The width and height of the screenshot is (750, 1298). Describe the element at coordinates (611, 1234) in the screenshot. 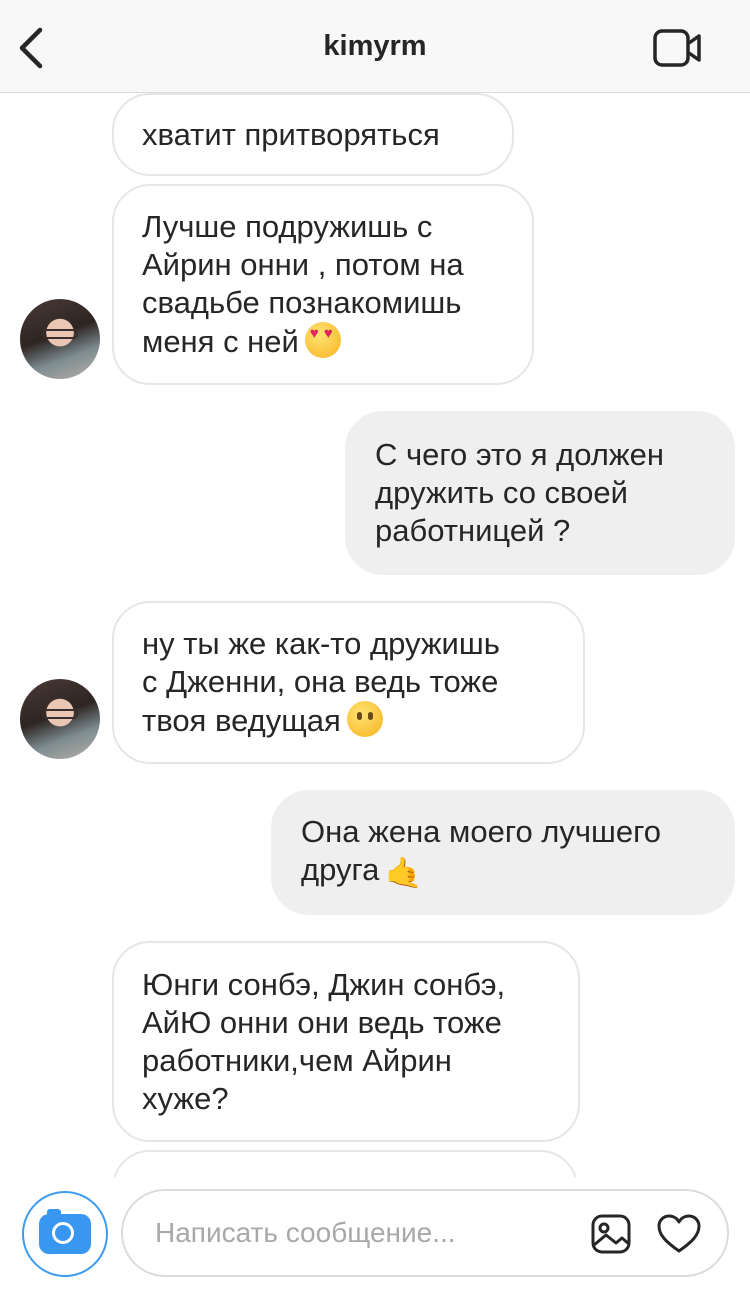

I see `gallery-icon` at that location.